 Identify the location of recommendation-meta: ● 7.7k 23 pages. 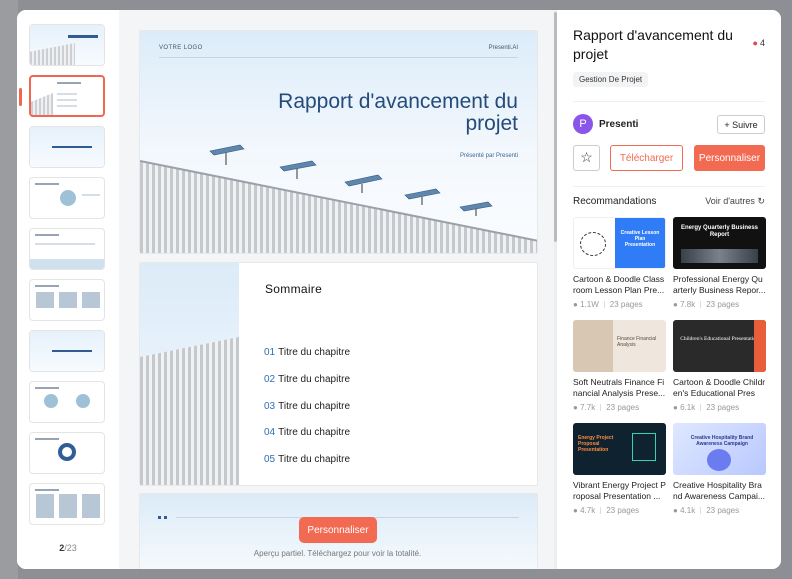
(619, 407).